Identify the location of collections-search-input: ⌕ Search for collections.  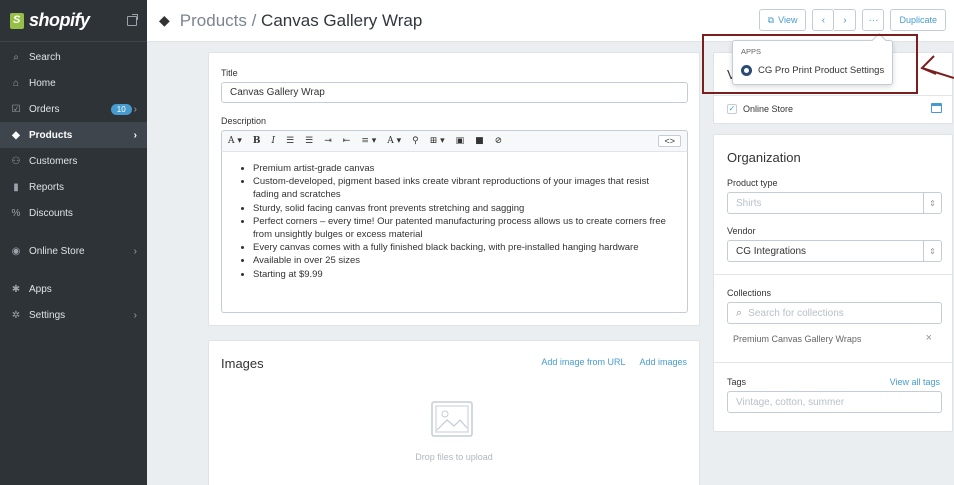
(834, 313).